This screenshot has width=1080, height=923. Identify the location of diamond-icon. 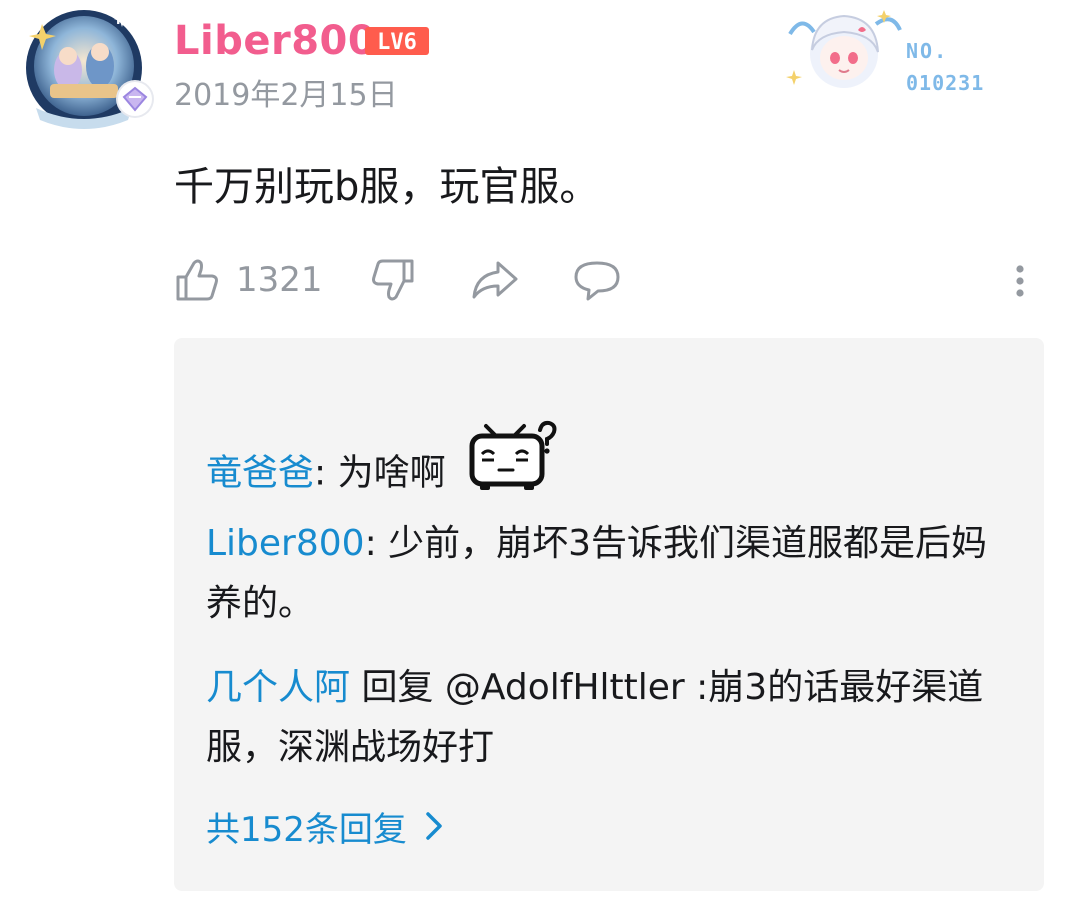
(135, 99).